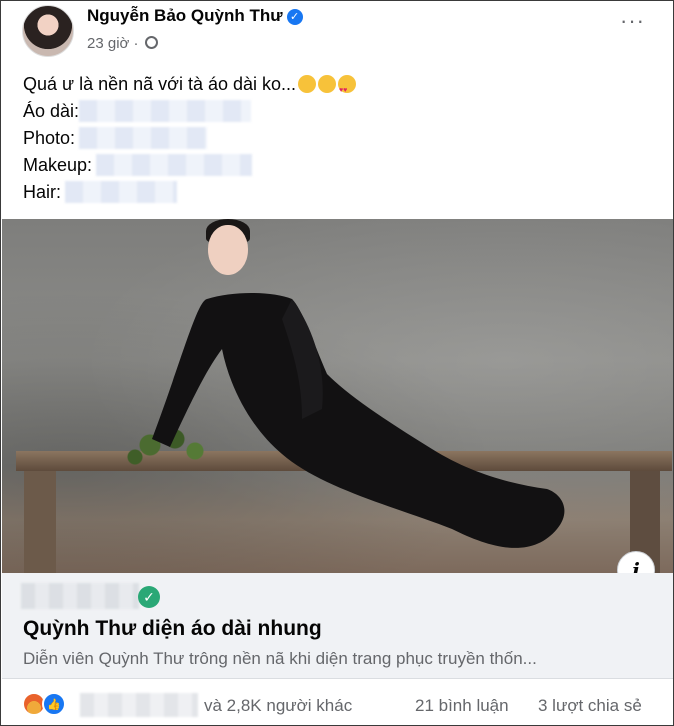 The width and height of the screenshot is (674, 726). I want to click on post-header: Nguyễn Bảo Quỳnh Thư ✓ 23 giờ · ···, so click(339, 31).